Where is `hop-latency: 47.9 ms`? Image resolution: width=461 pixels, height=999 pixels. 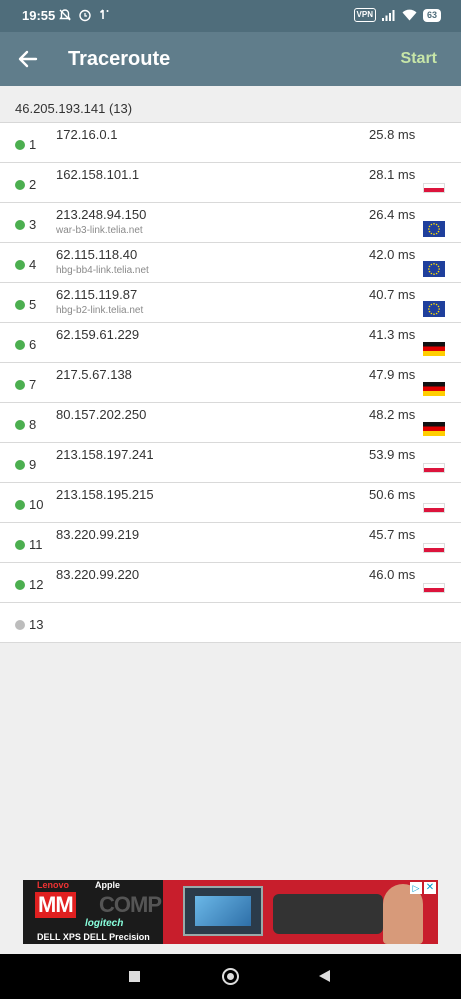
hop-latency: 47.9 ms is located at coordinates (392, 374).